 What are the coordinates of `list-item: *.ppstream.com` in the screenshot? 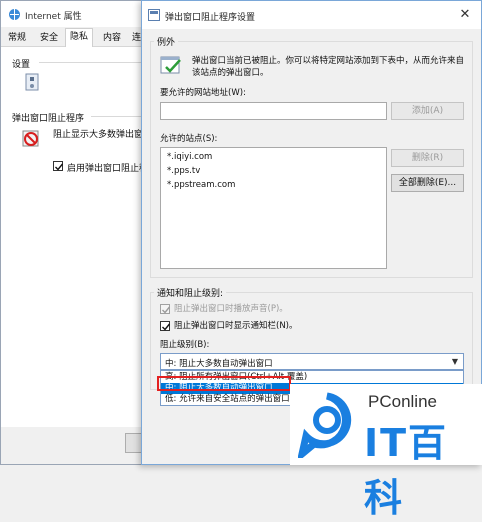 It's located at (201, 185).